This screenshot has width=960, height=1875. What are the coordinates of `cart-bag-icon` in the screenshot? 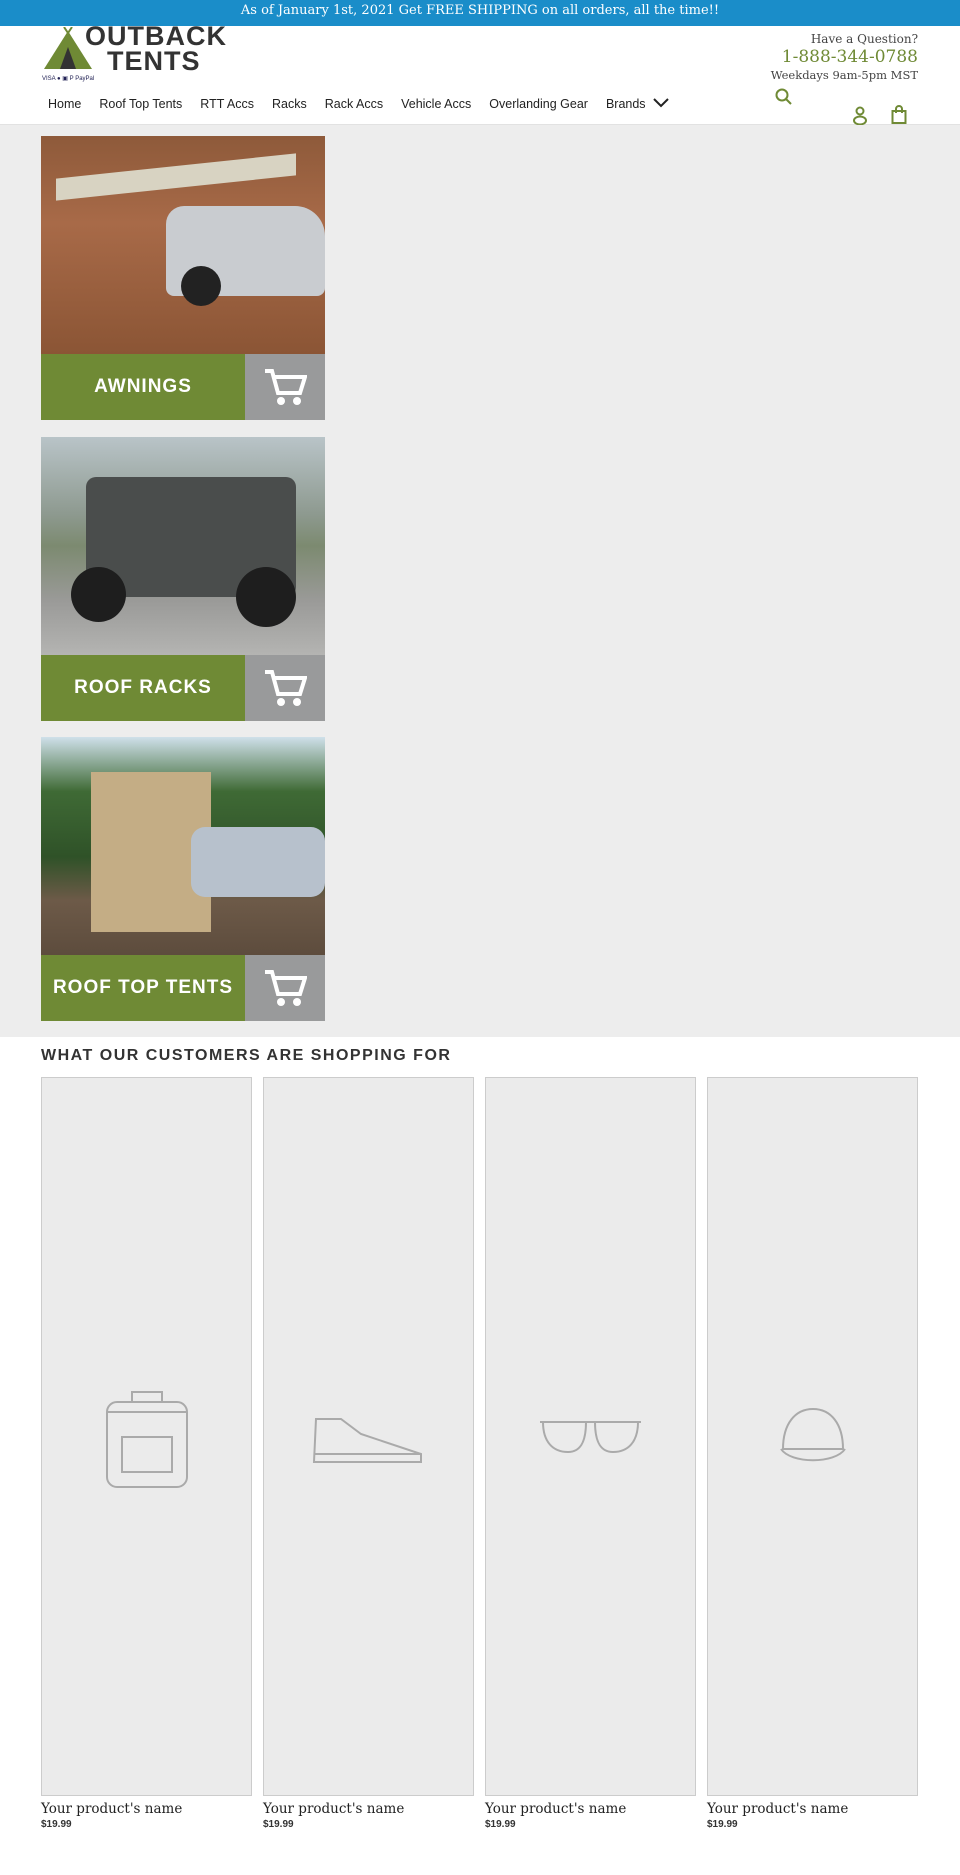 It's located at (899, 115).